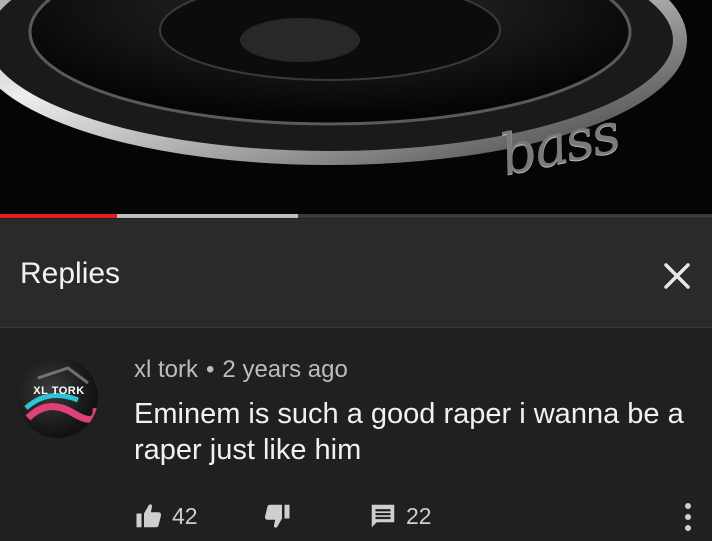 The image size is (712, 541). What do you see at coordinates (419, 515) in the screenshot?
I see `reply-count: 22` at bounding box center [419, 515].